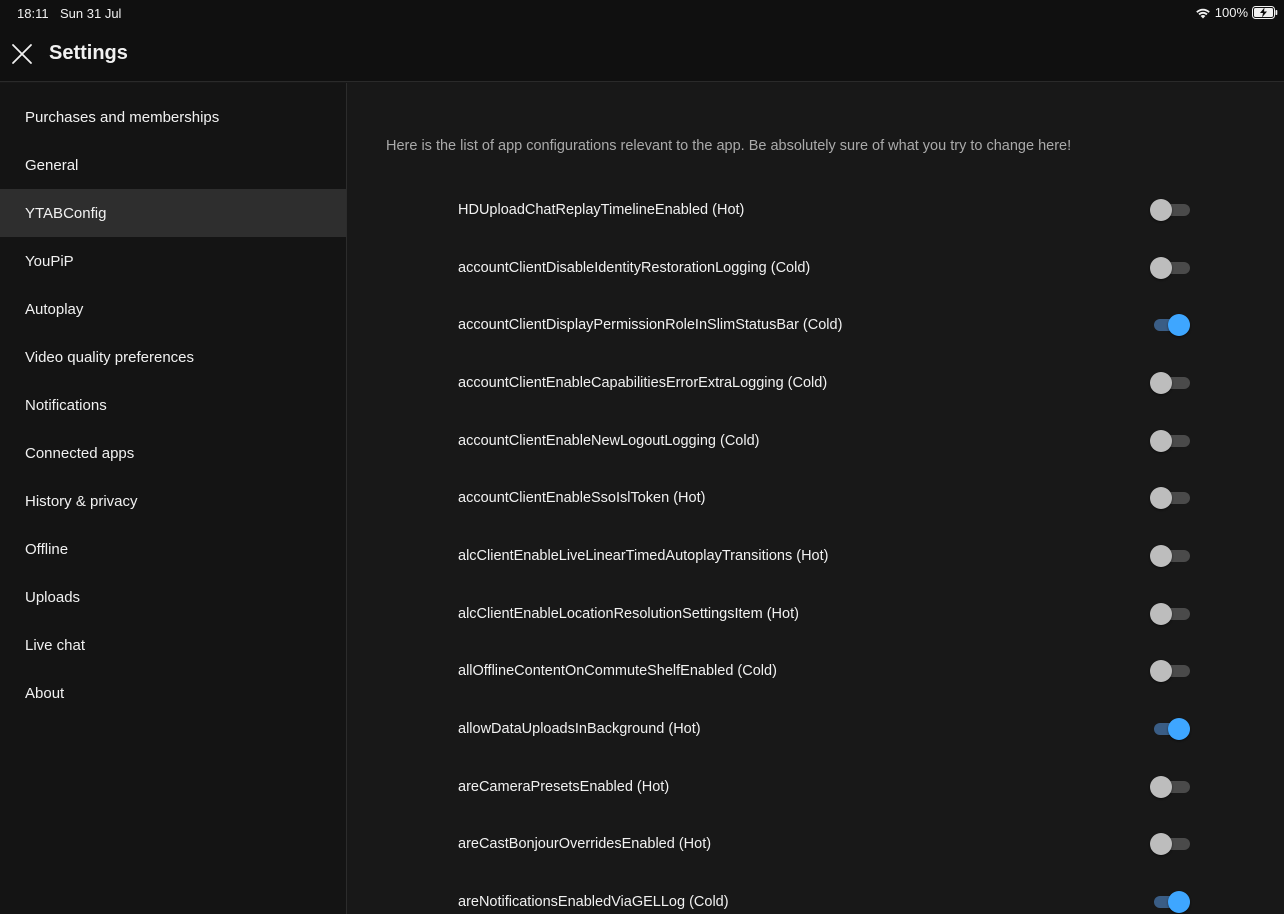  Describe the element at coordinates (109, 357) in the screenshot. I see `sidebar-item-label: Video quality preferences` at that location.